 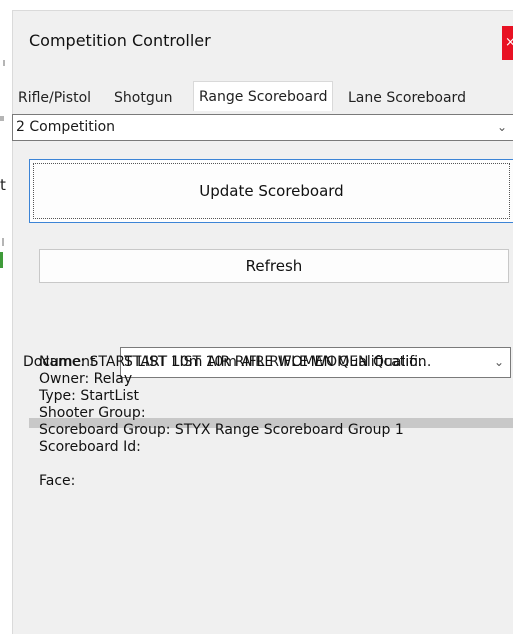 I want to click on tab-shotgun: Shotgun, so click(x=143, y=98).